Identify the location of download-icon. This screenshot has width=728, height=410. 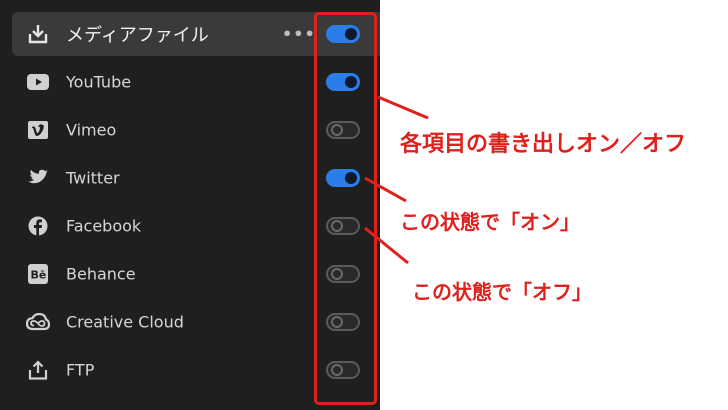
(38, 34).